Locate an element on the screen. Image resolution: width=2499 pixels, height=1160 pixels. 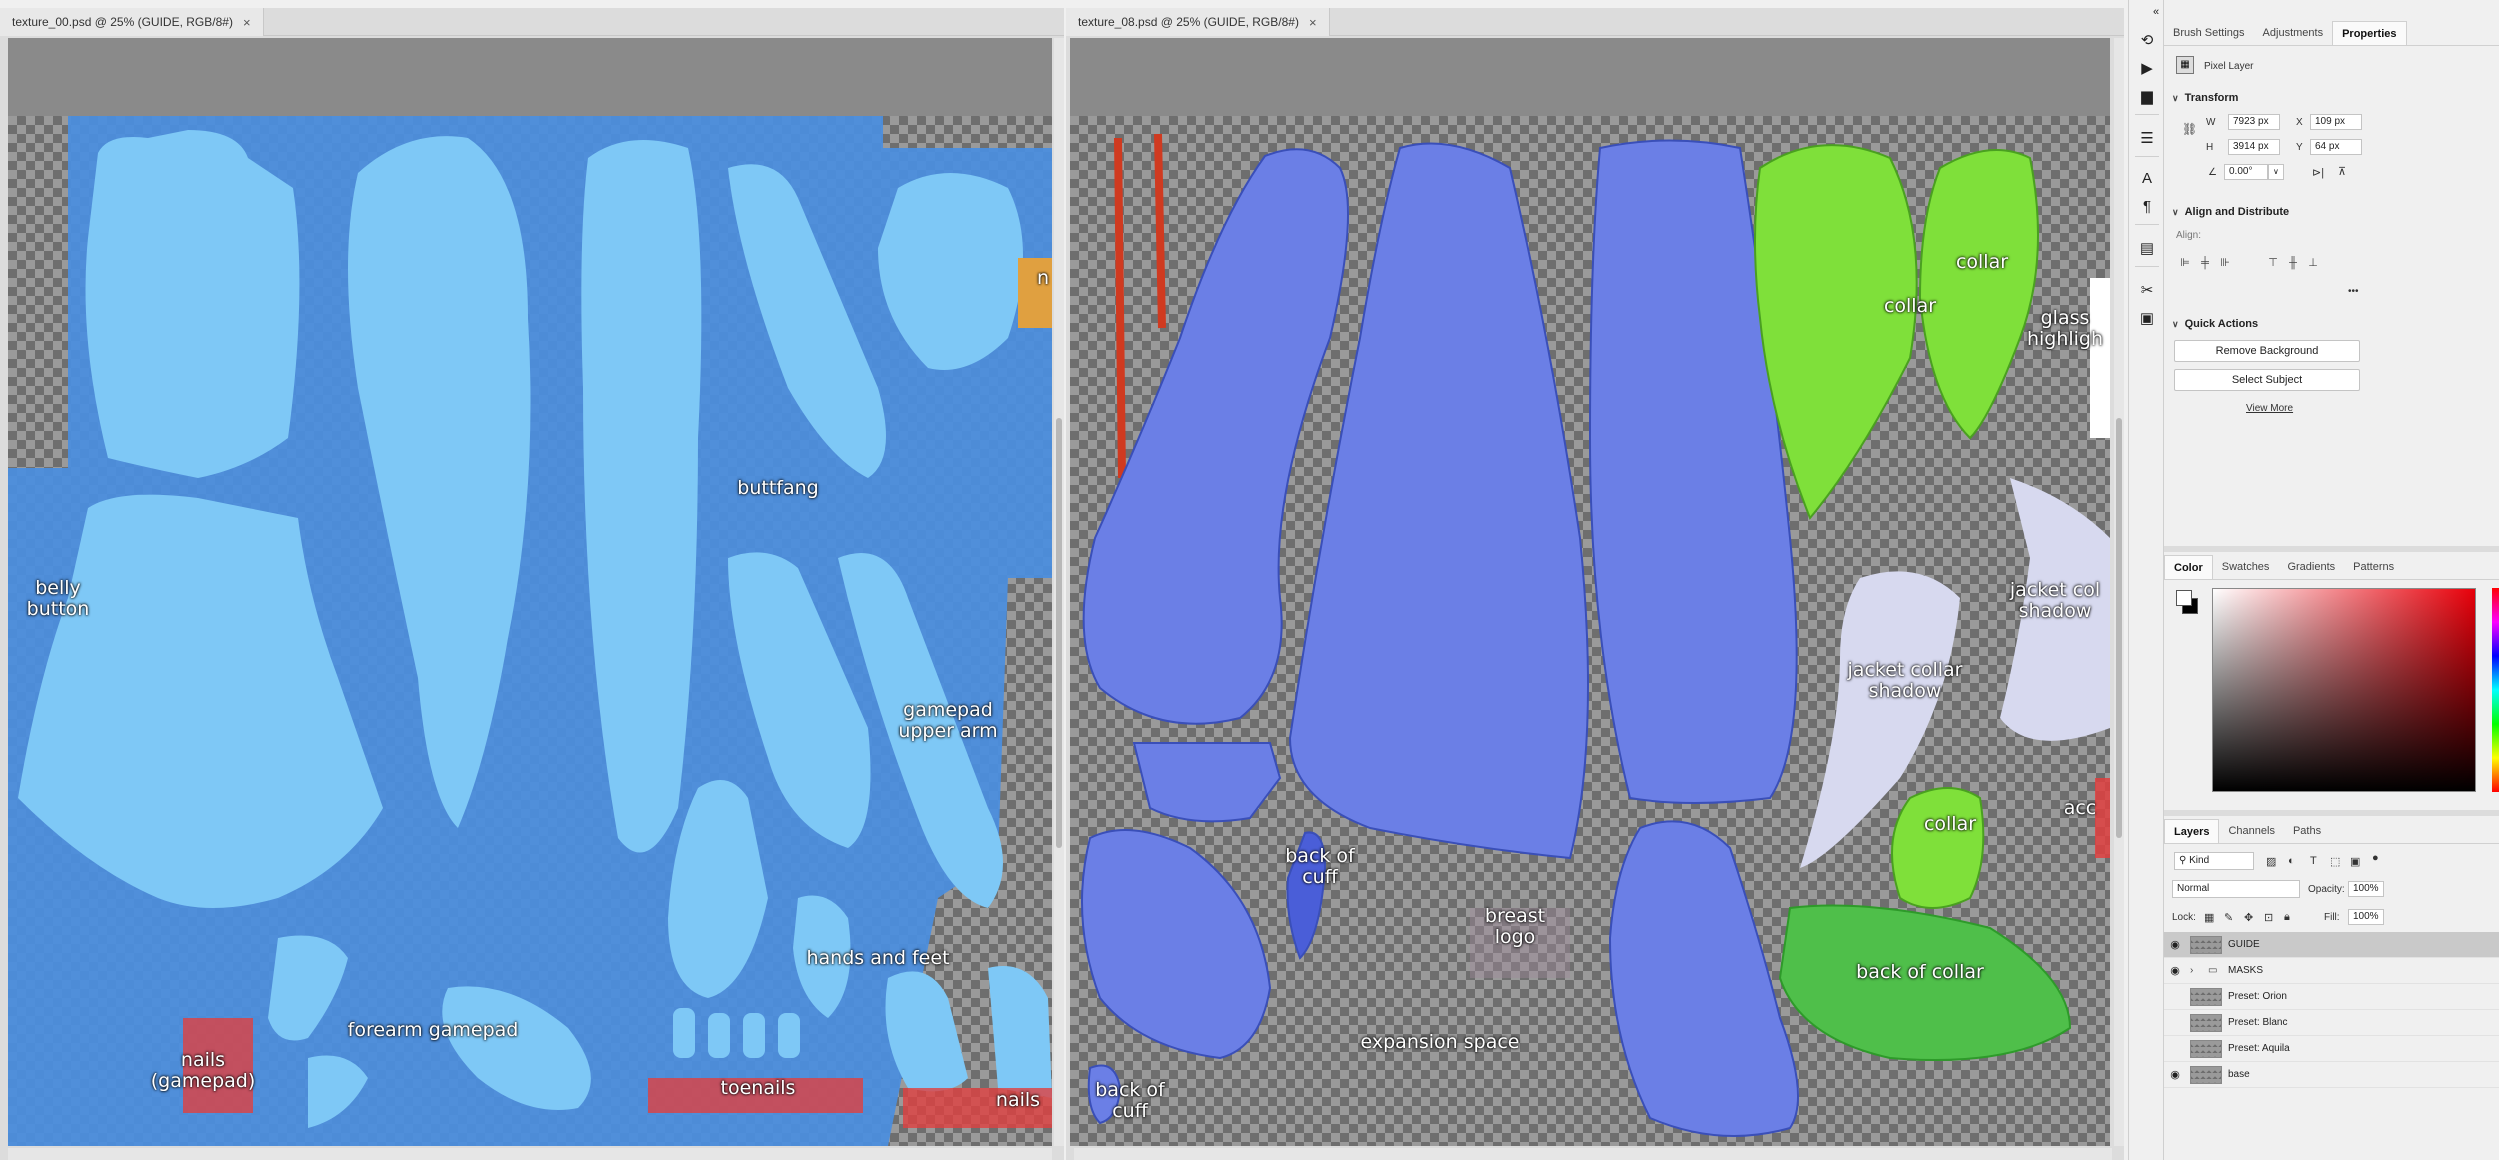
angle-dropdown: ∨ is located at coordinates (2276, 172).